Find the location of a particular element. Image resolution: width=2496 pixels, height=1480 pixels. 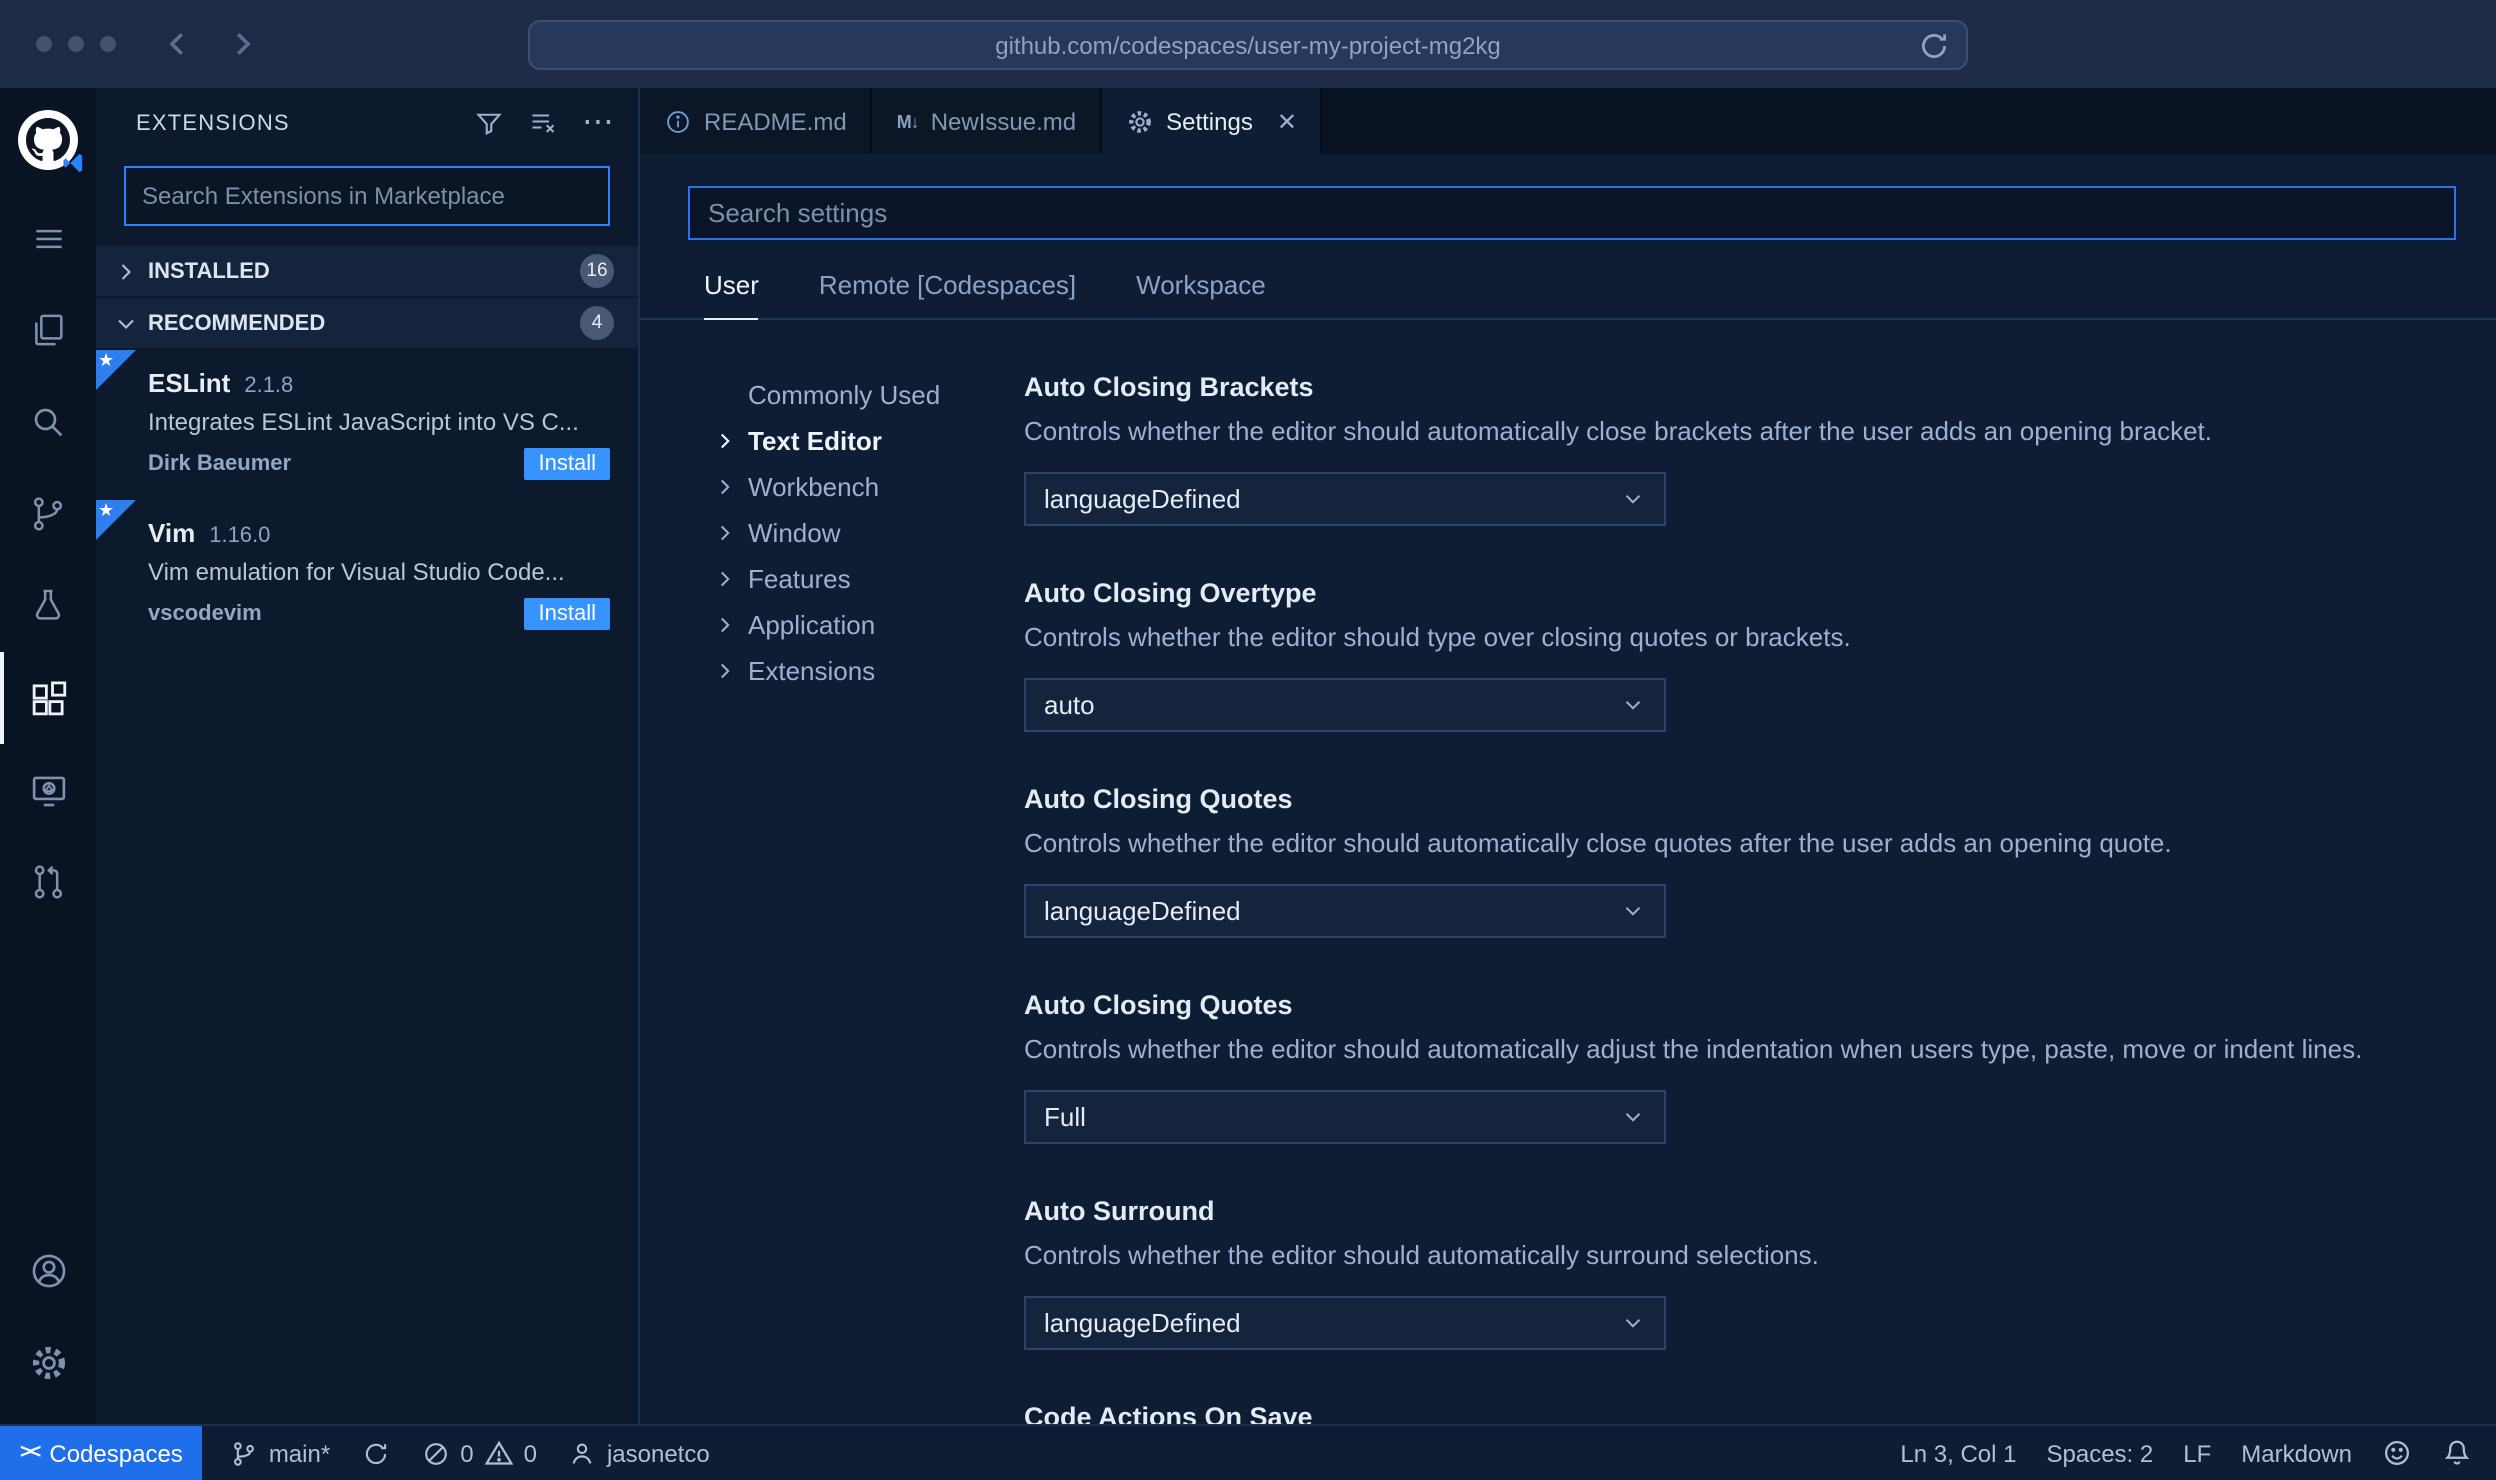

tab-label: Settings is located at coordinates (1209, 121).